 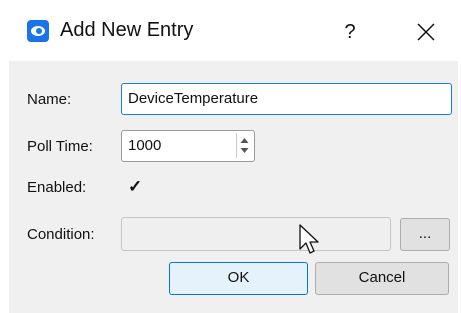 I want to click on poll-time-label: Poll Time:, so click(x=60, y=146).